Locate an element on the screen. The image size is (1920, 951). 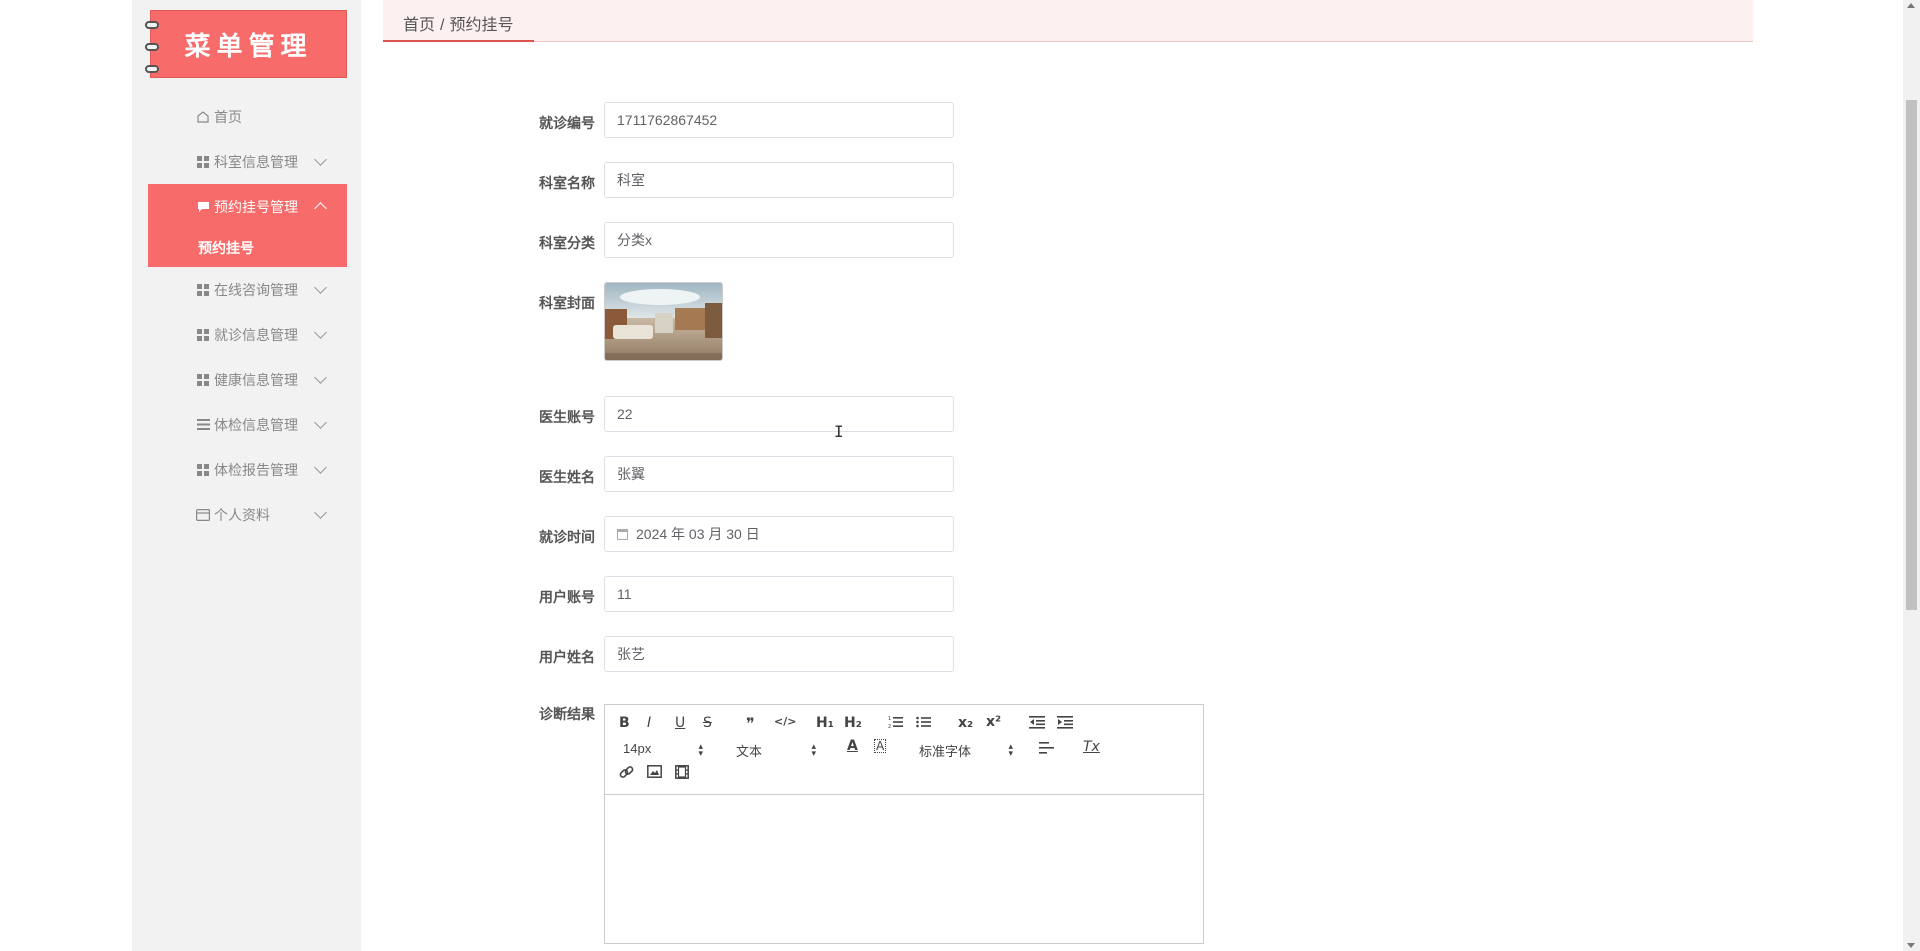
svg-text: 1 is located at coordinates (889, 719).